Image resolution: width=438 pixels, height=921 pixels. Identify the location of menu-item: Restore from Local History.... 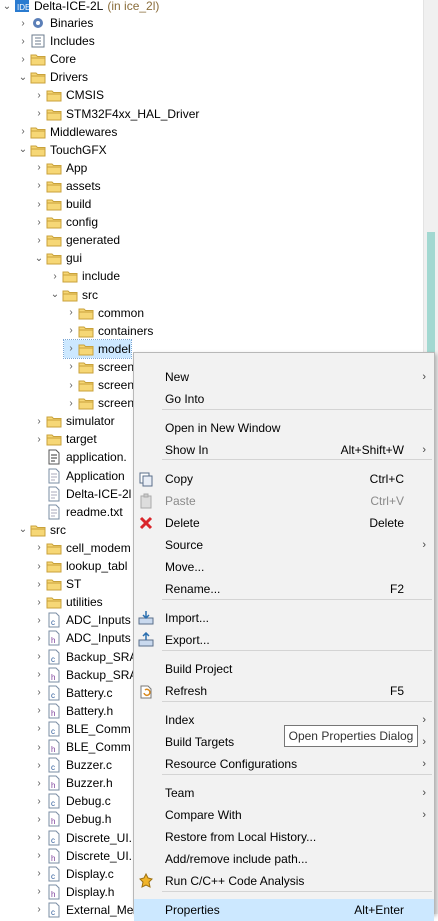
(284, 837).